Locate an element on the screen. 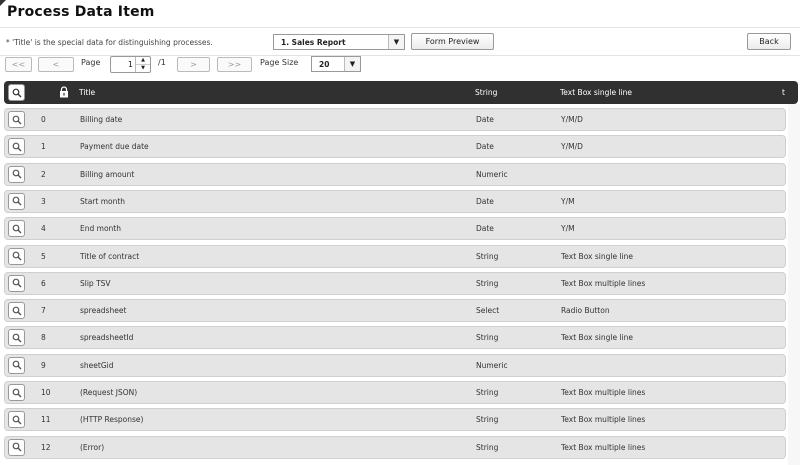  row-id: 6 is located at coordinates (43, 283).